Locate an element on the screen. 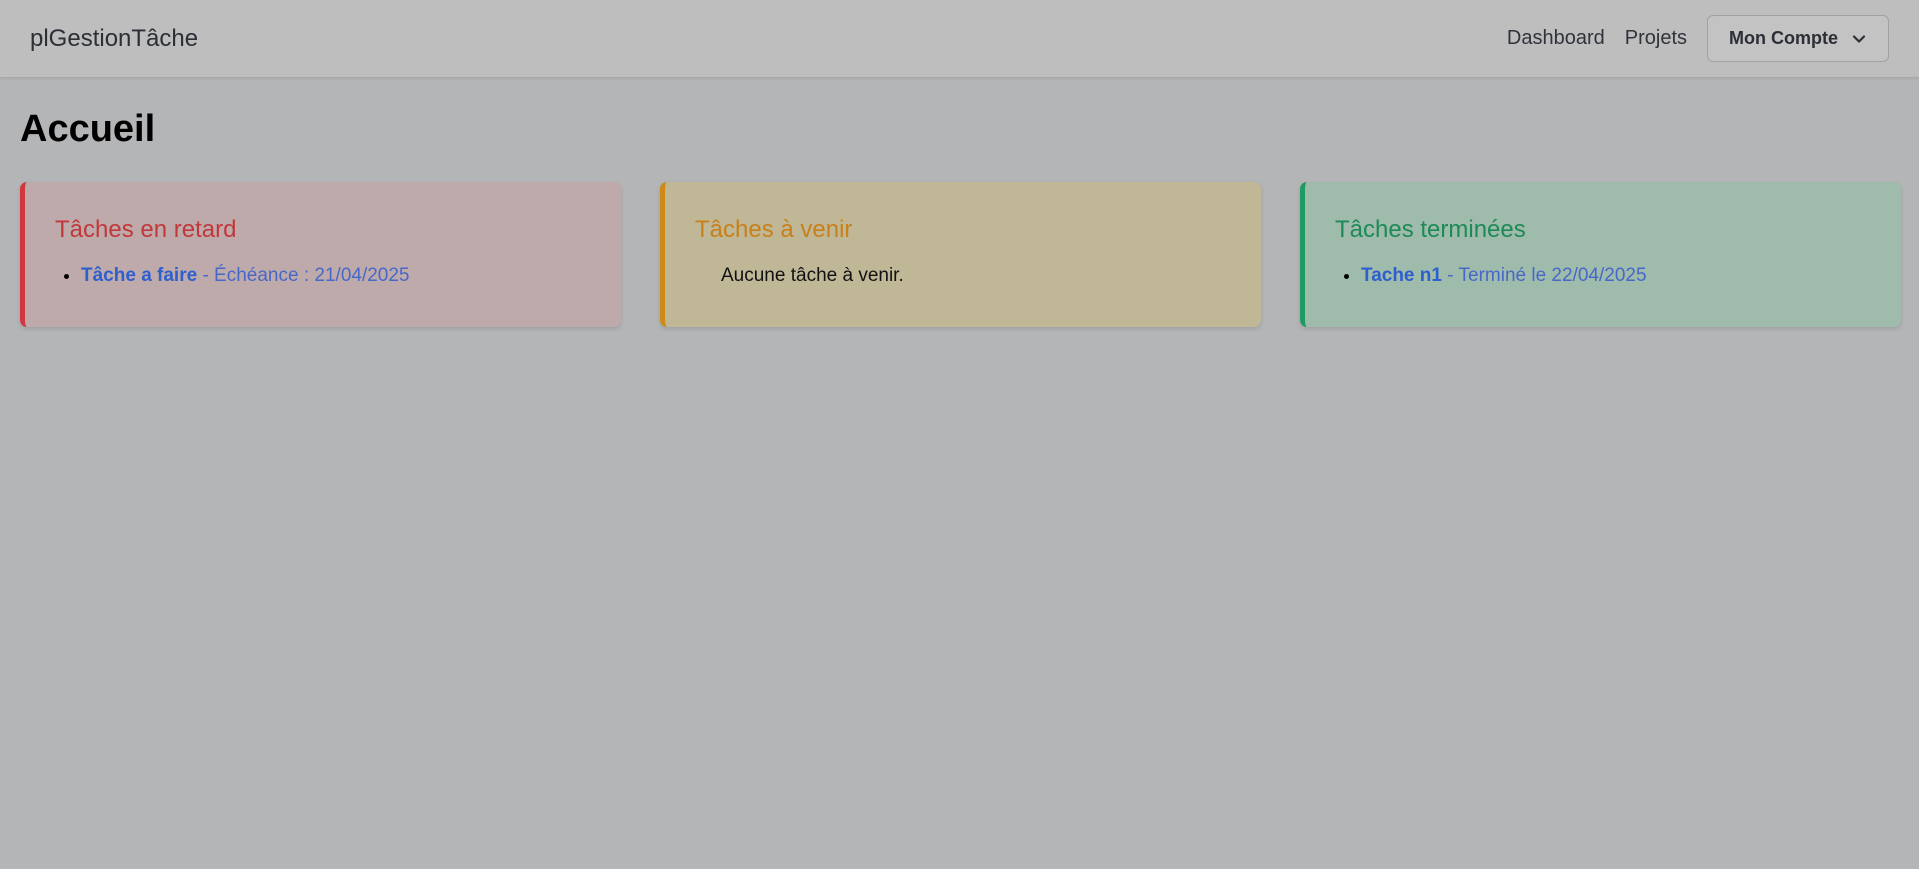 The height and width of the screenshot is (869, 1919). late-tasks-title: Tâches en retard is located at coordinates (146, 229).